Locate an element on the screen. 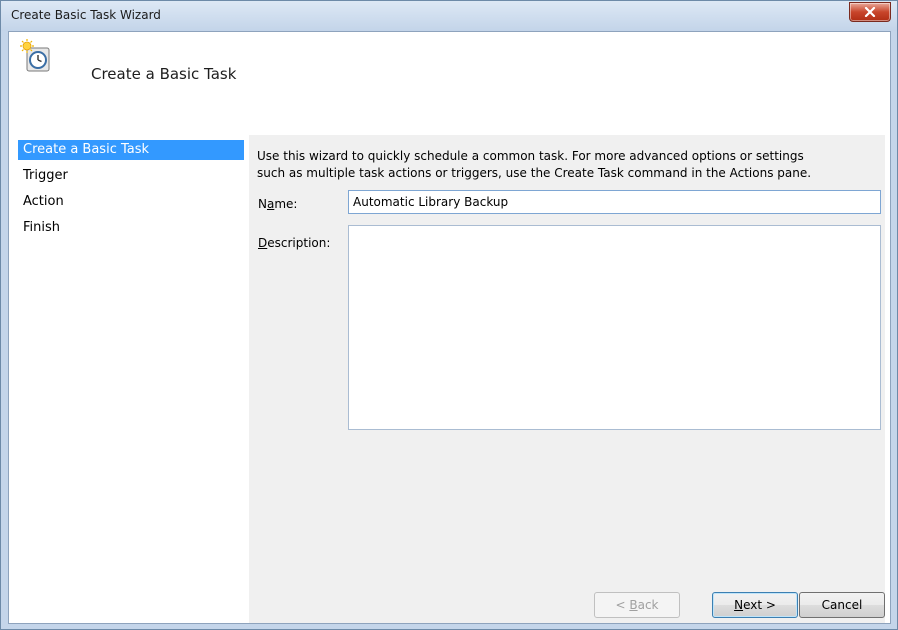  wizard-page-title: Create a Basic Task is located at coordinates (164, 74).